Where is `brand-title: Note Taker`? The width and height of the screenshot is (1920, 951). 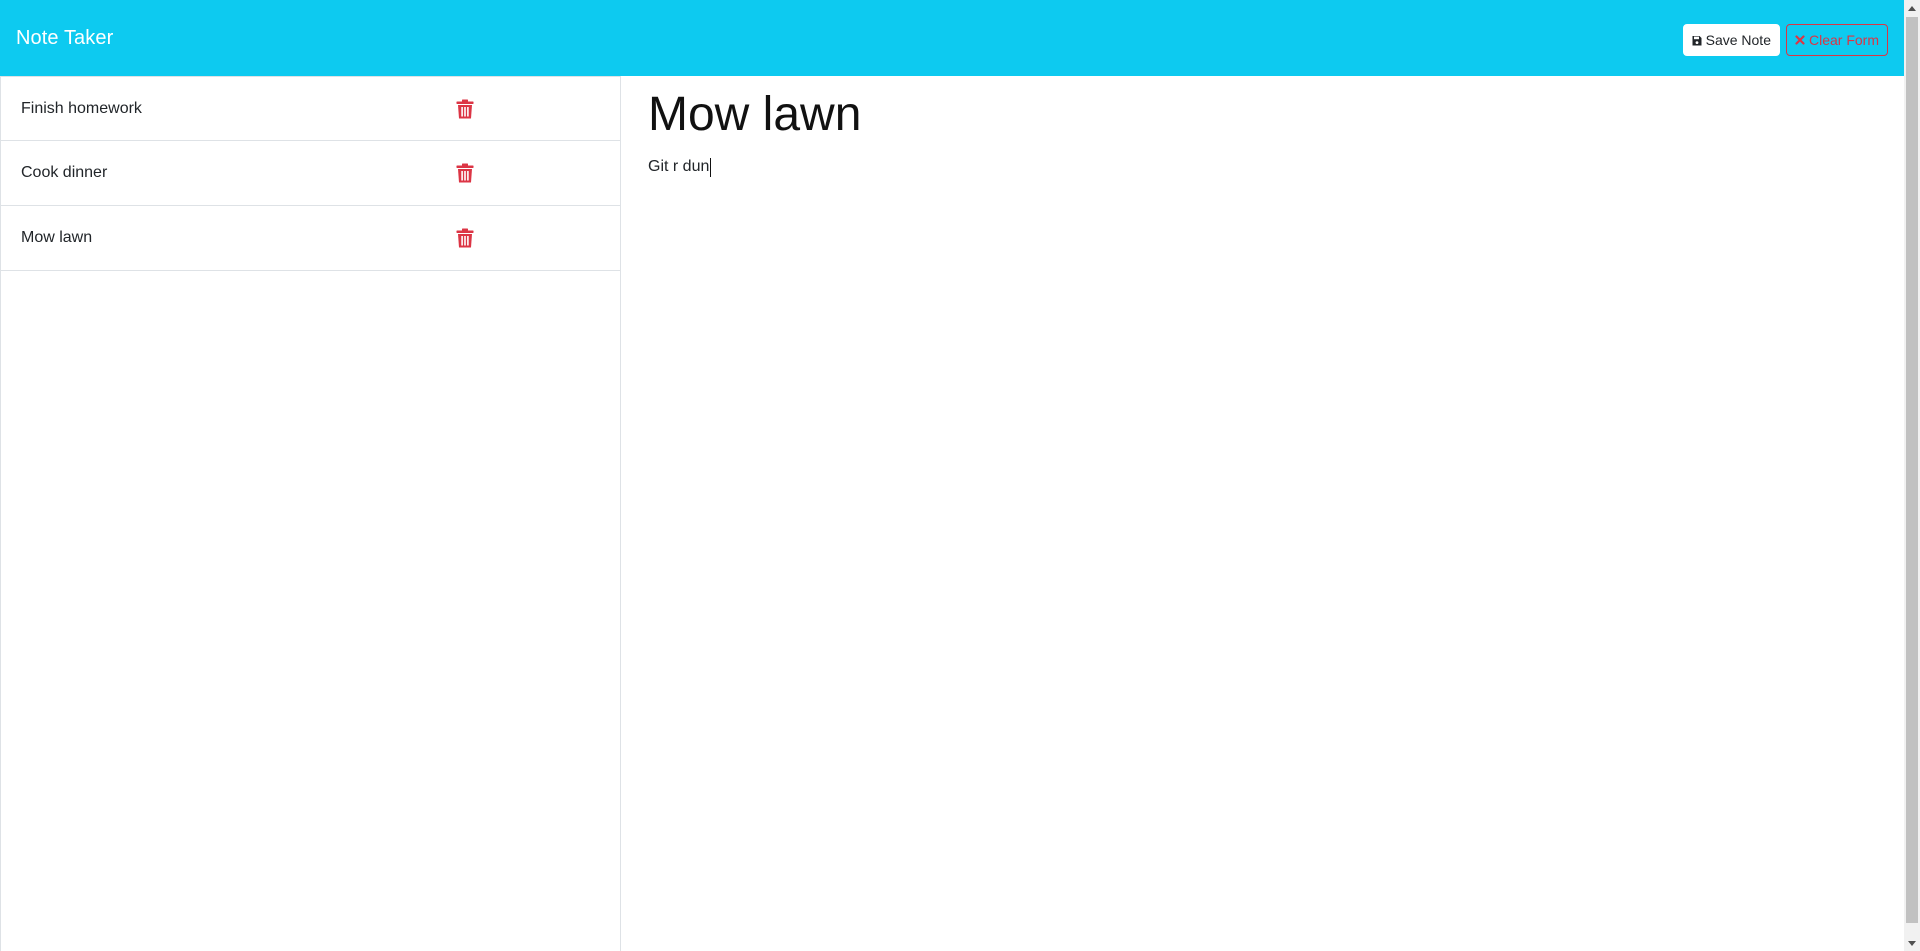 brand-title: Note Taker is located at coordinates (64, 38).